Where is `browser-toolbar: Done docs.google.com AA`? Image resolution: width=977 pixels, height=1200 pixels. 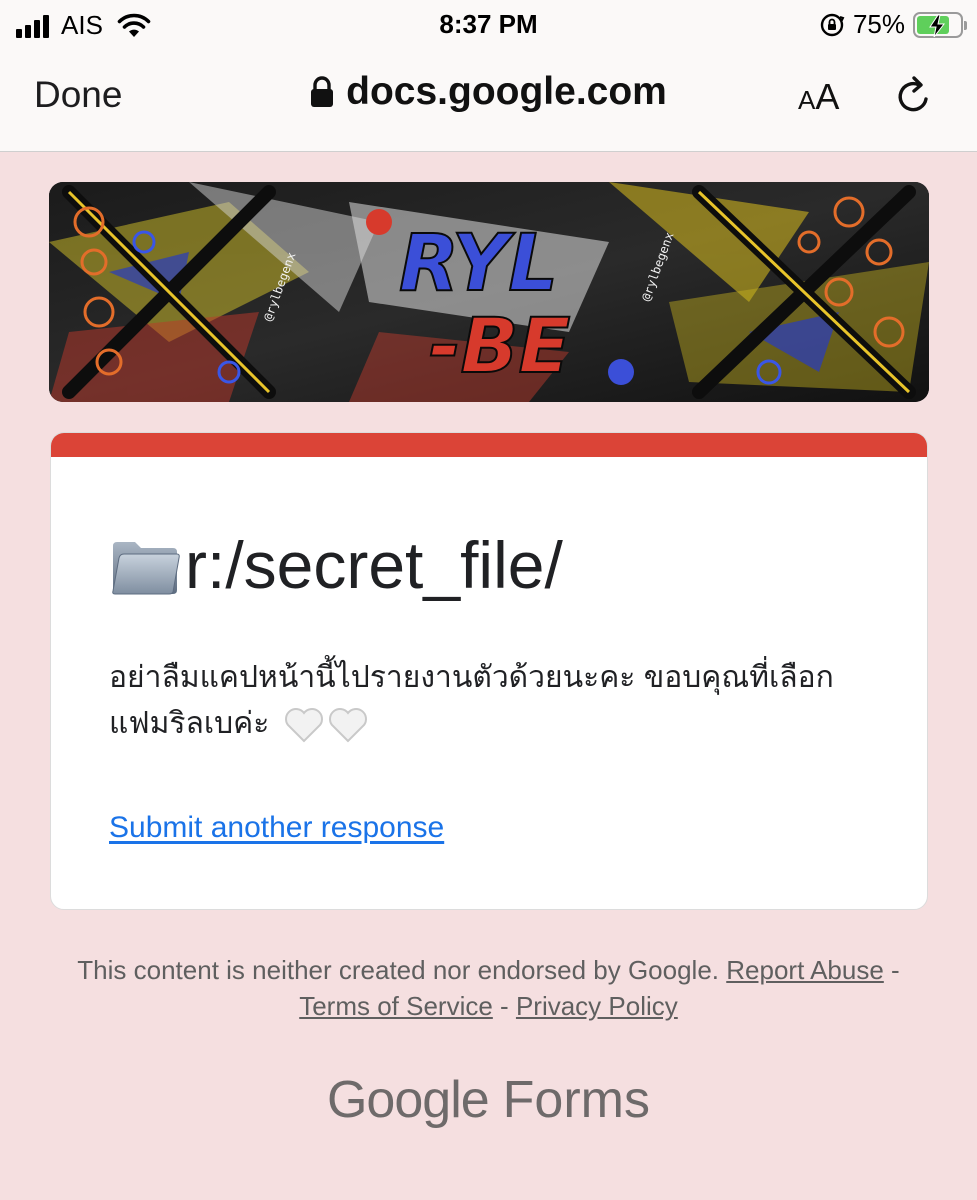 browser-toolbar: Done docs.google.com AA is located at coordinates (488, 101).